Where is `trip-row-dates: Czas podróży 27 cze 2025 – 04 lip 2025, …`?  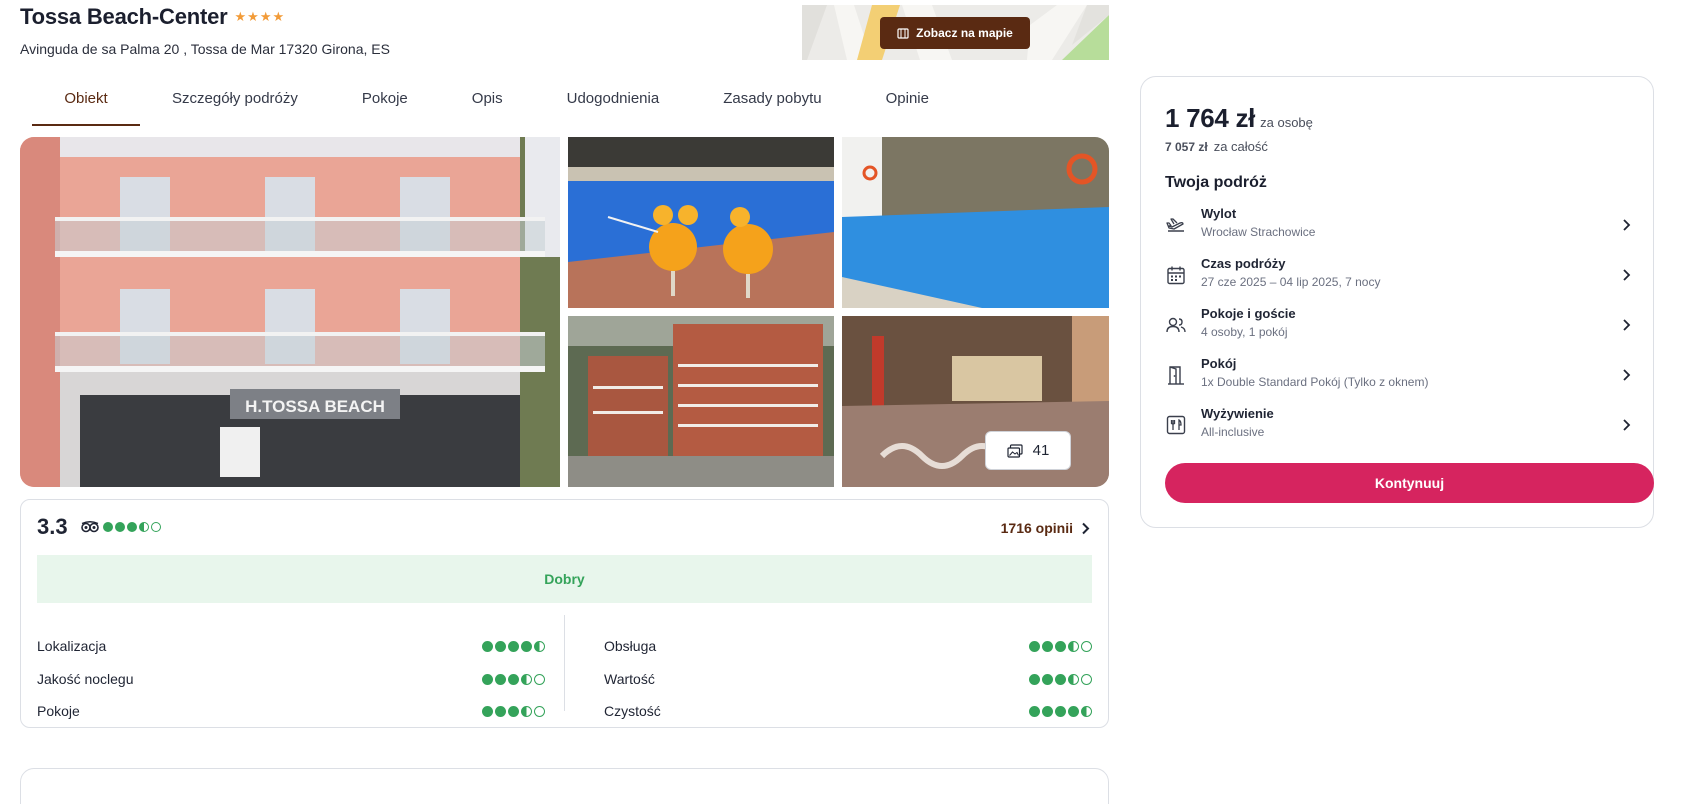 trip-row-dates: Czas podróży 27 cze 2025 – 04 lip 2025, … is located at coordinates (1398, 276).